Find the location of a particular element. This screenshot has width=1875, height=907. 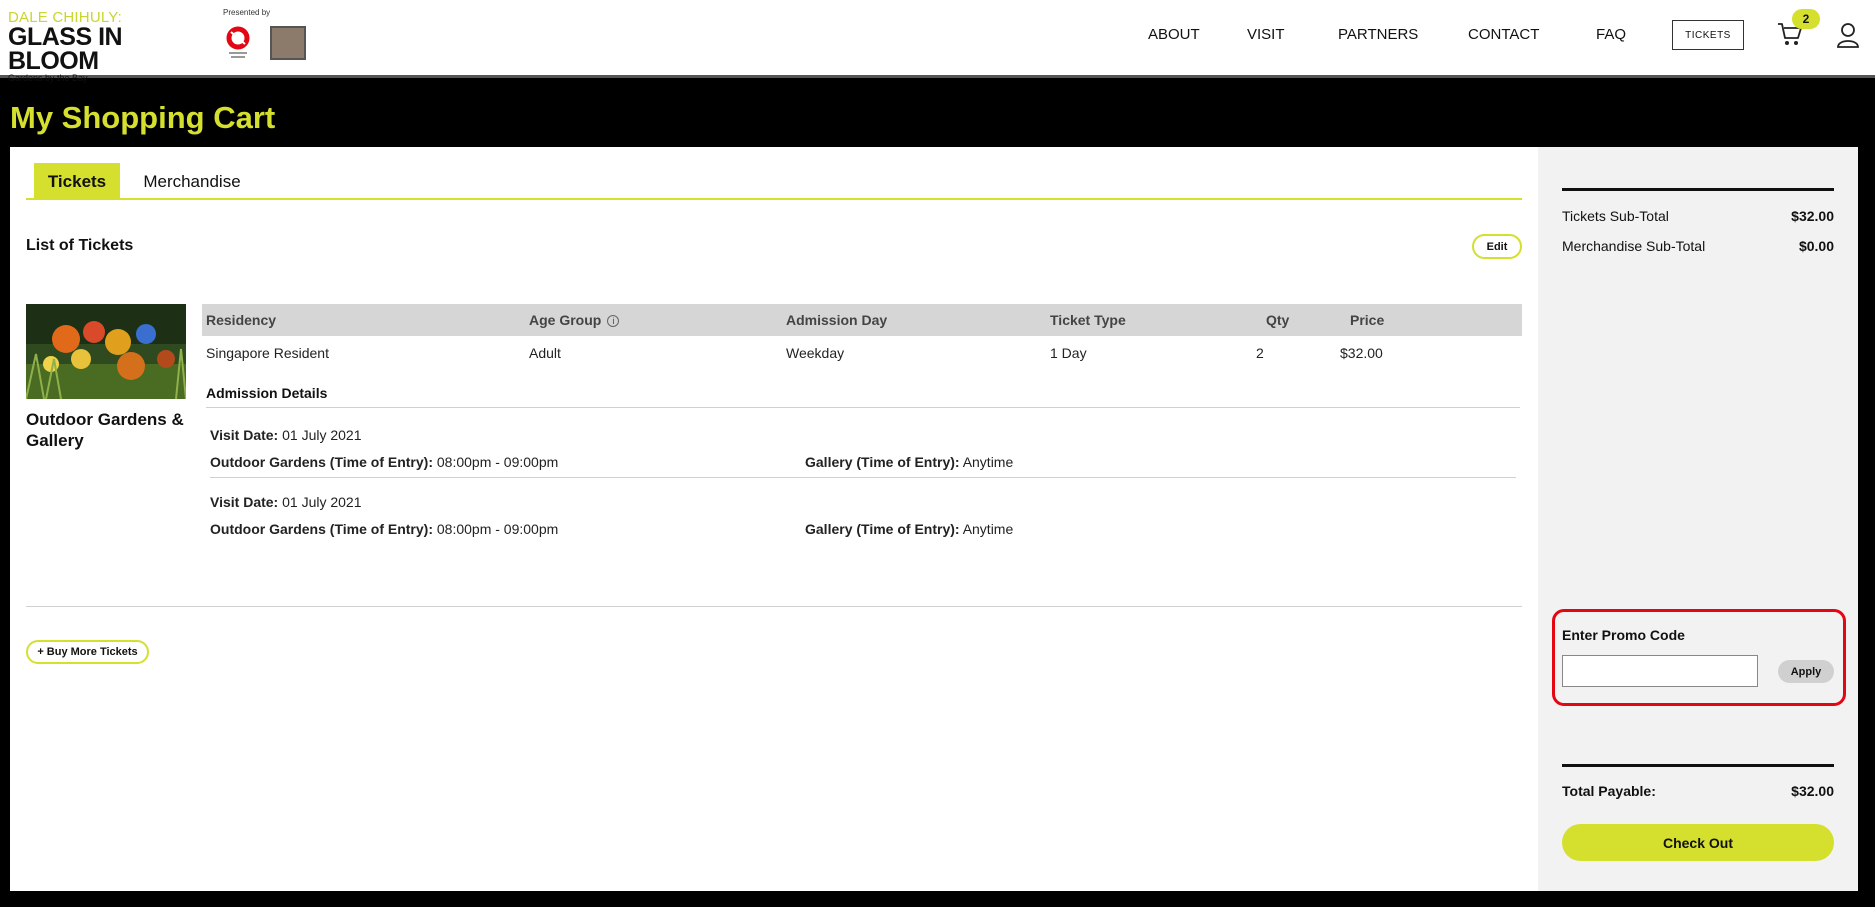

cell-price: $32.00 is located at coordinates (1361, 353).